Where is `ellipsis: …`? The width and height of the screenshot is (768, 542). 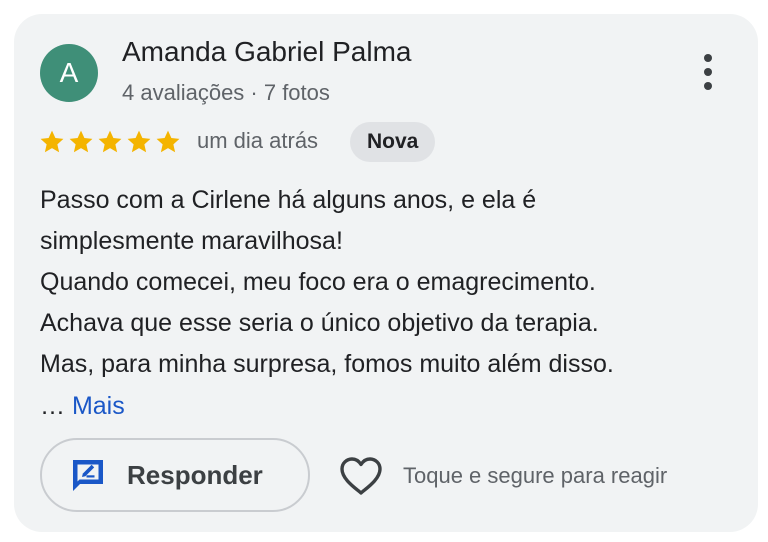
ellipsis: … is located at coordinates (52, 406).